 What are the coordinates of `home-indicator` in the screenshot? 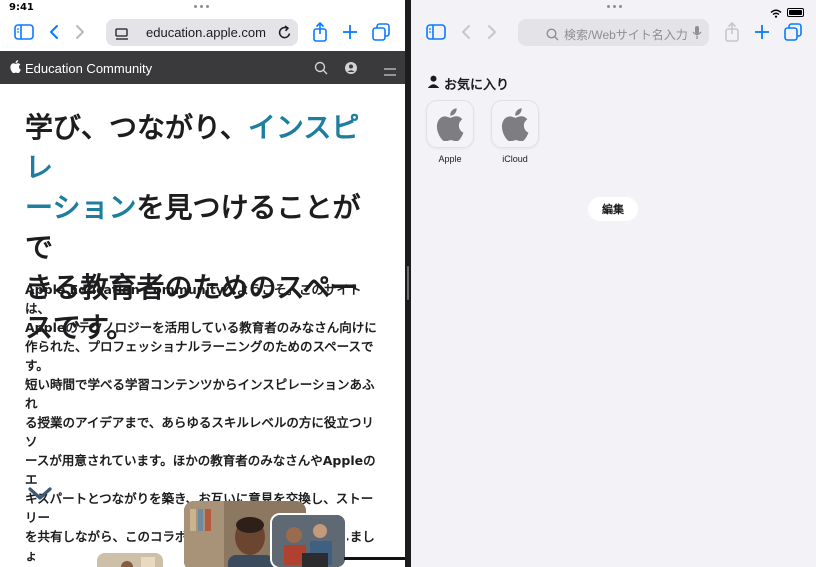 It's located at (374, 558).